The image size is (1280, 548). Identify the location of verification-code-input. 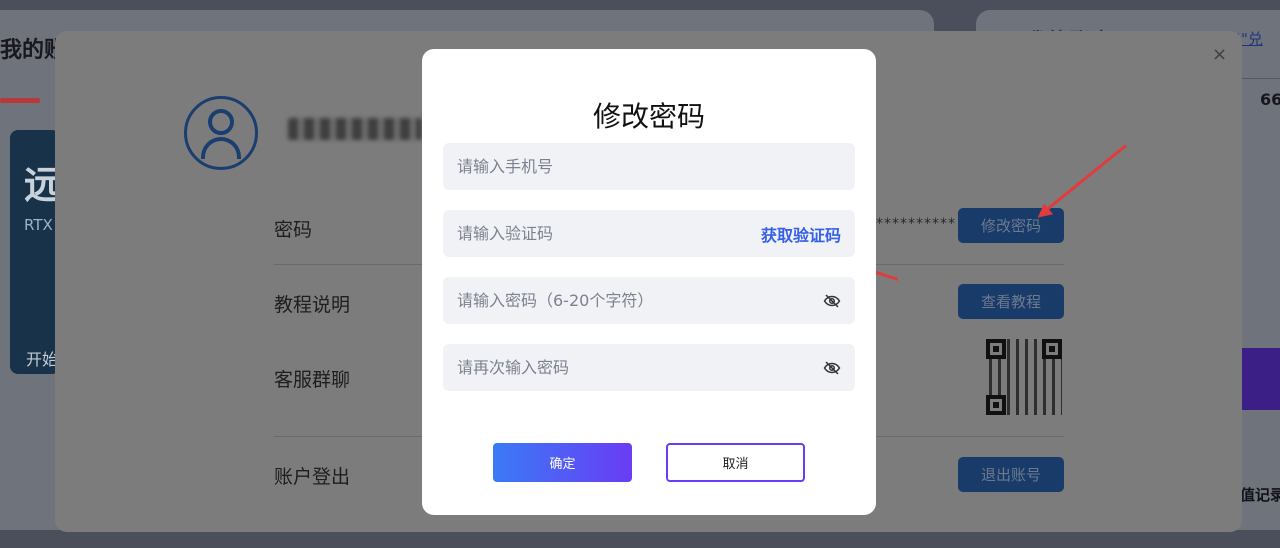
(609, 233).